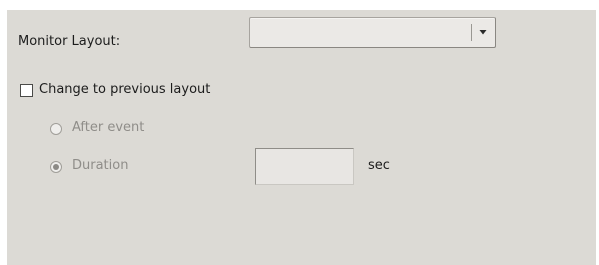  Describe the element at coordinates (372, 32) in the screenshot. I see `monitor-layout-dropdown` at that location.